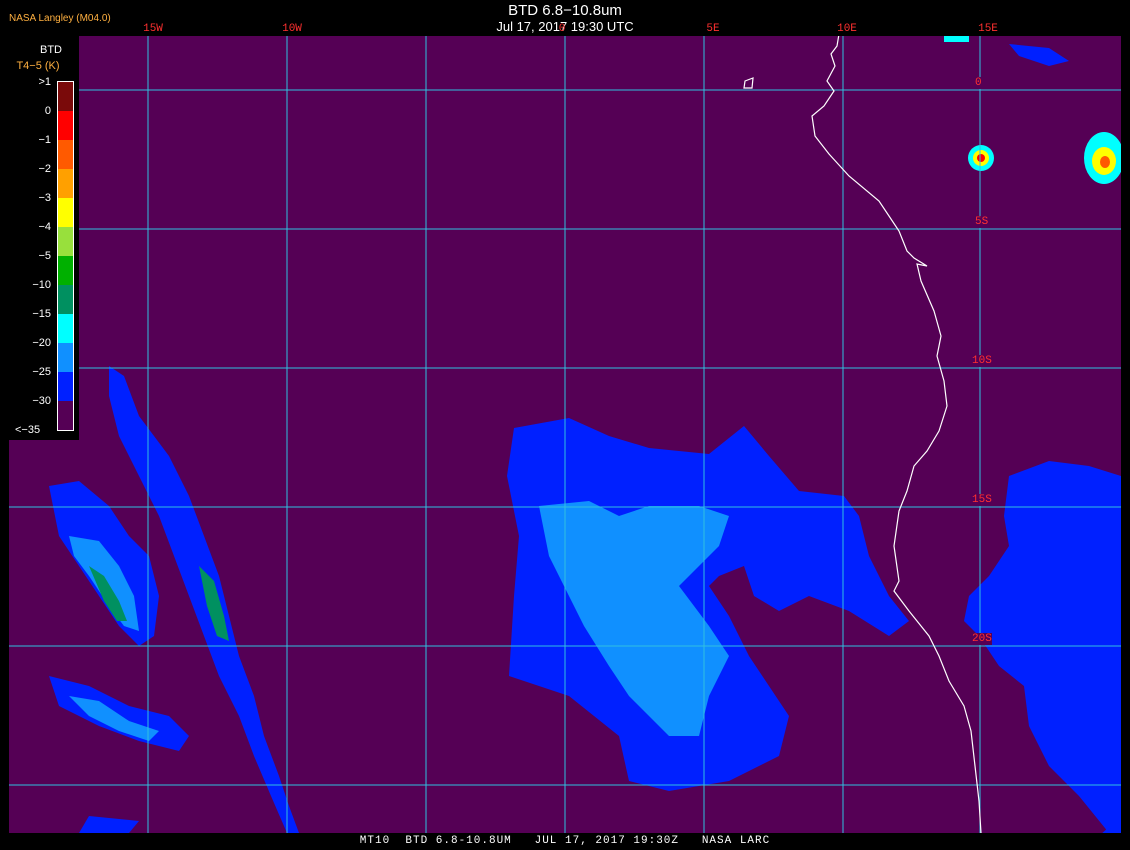 The image size is (1130, 850). Describe the element at coordinates (1039, 55) in the screenshot. I see `cloud-ne-streak` at that location.